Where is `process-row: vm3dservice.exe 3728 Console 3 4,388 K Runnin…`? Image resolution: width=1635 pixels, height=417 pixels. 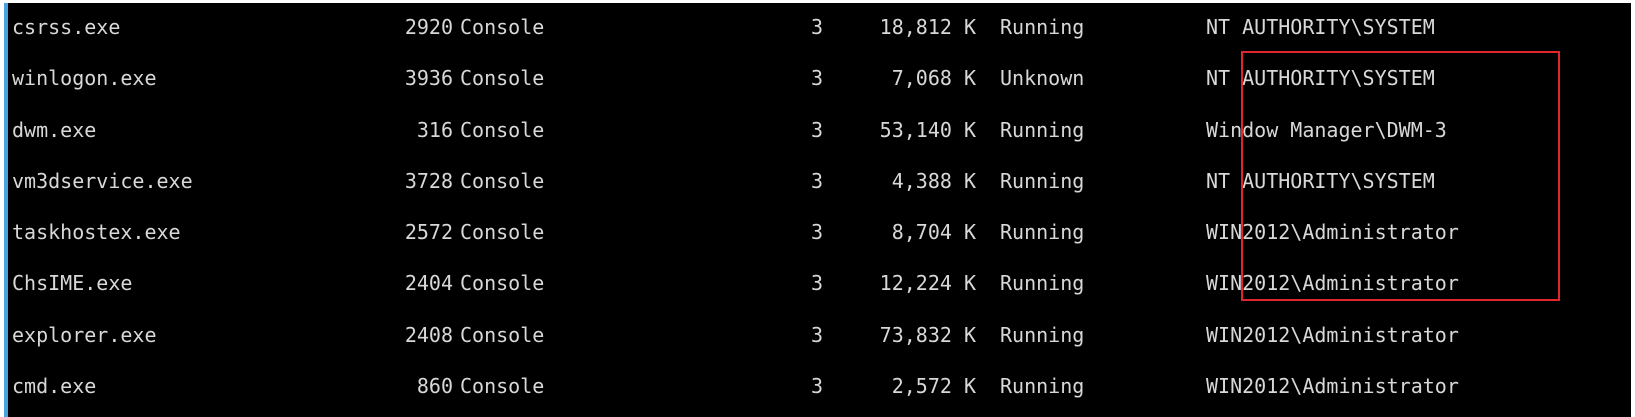 process-row: vm3dservice.exe 3728 Console 3 4,388 K Runnin… is located at coordinates (819, 181).